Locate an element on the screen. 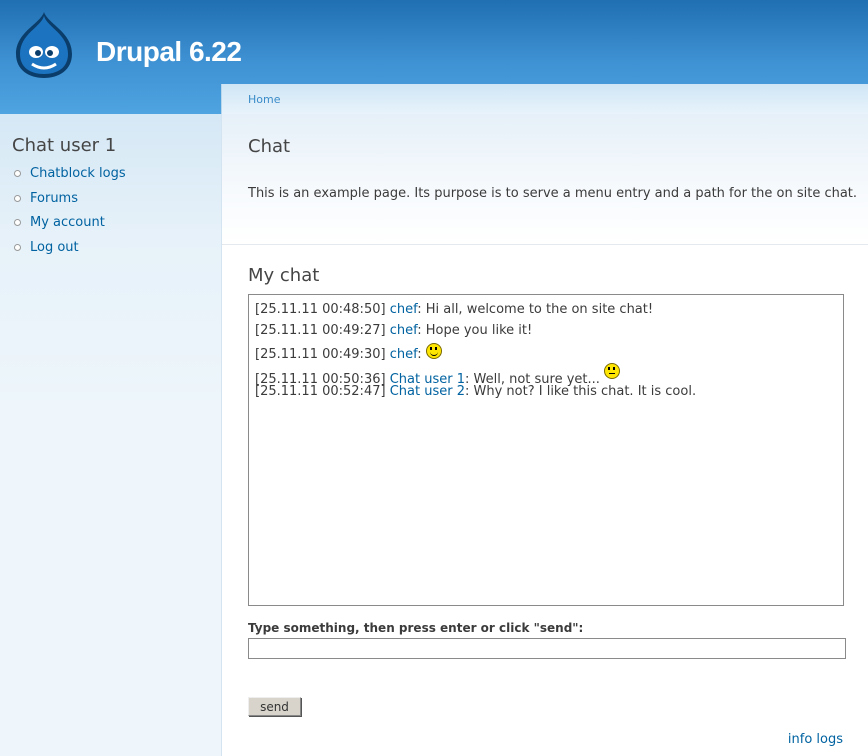 The width and height of the screenshot is (868, 756). sidebar-item-my-account: My account is located at coordinates (69, 227).